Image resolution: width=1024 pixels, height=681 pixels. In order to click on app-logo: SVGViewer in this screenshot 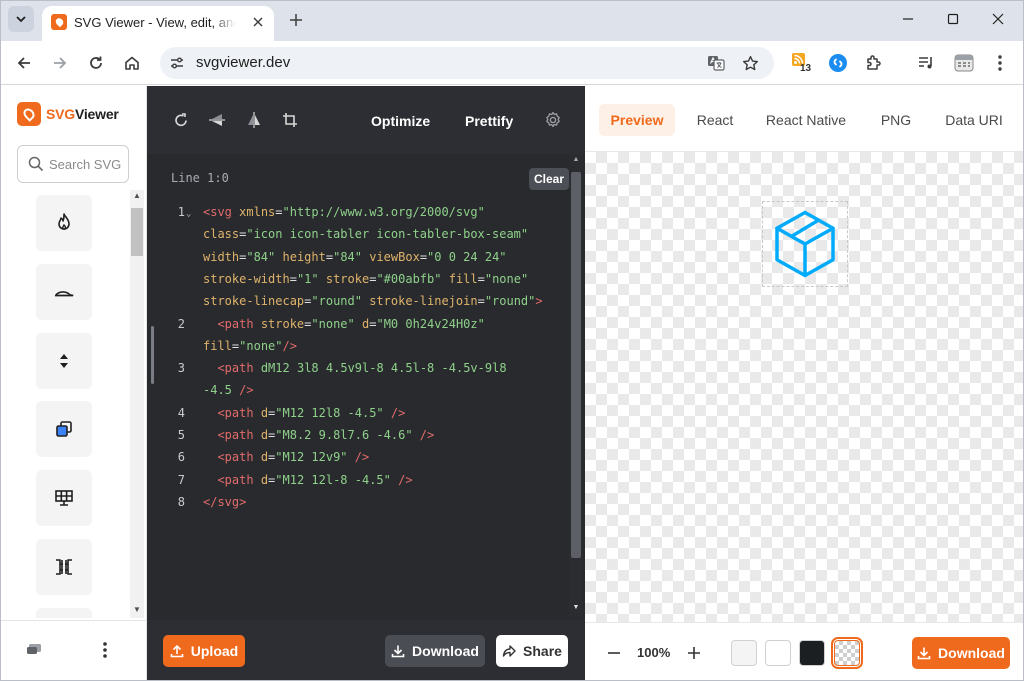, I will do `click(68, 114)`.